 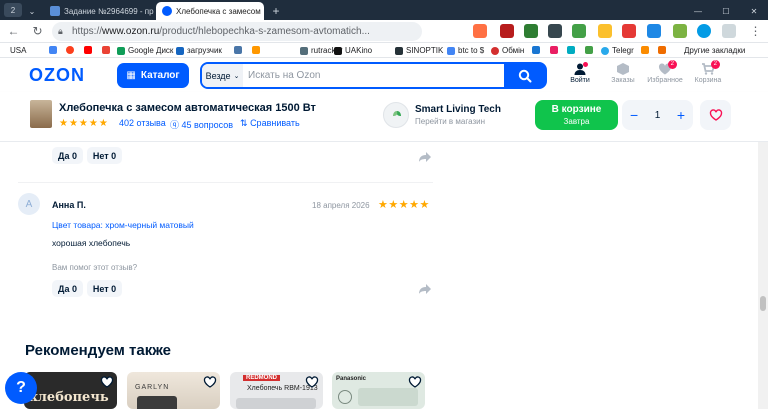 What do you see at coordinates (256, 50) in the screenshot?
I see `ok-icon` at bounding box center [256, 50].